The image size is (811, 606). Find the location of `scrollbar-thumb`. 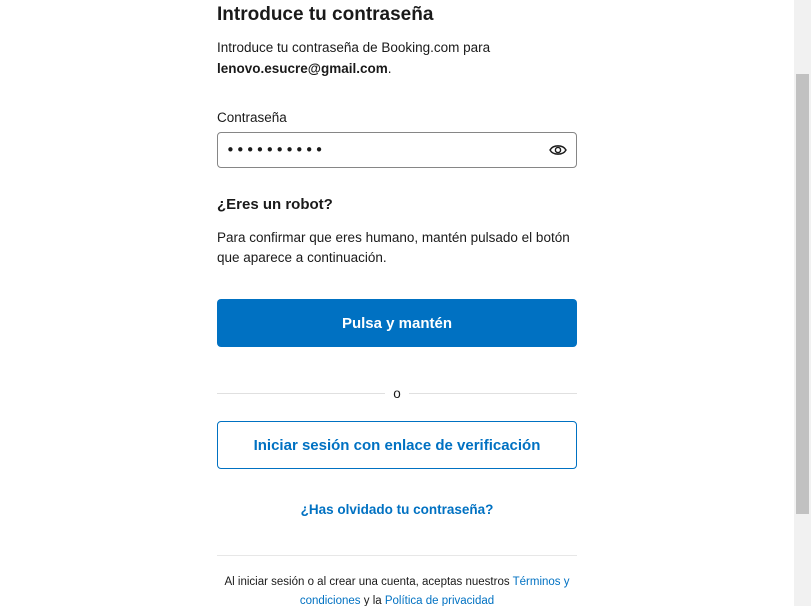

scrollbar-thumb is located at coordinates (802, 294).